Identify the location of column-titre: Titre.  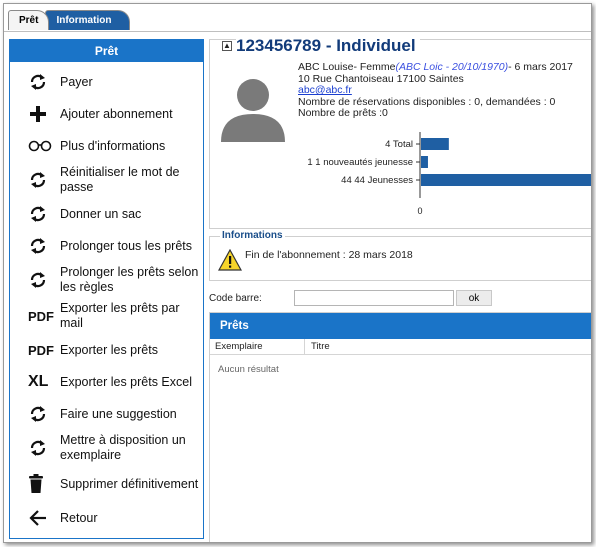
(317, 346).